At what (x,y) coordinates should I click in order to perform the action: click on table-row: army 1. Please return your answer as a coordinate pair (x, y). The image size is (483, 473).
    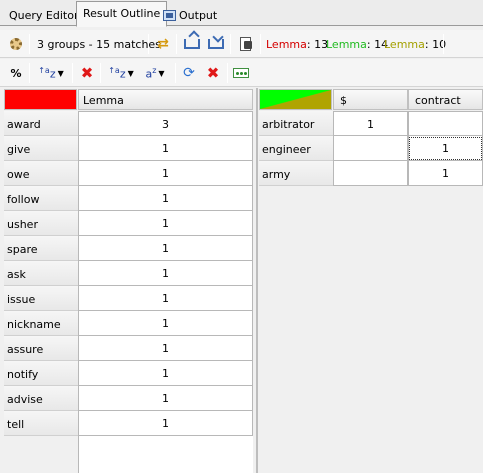
    Looking at the image, I should click on (370, 173).